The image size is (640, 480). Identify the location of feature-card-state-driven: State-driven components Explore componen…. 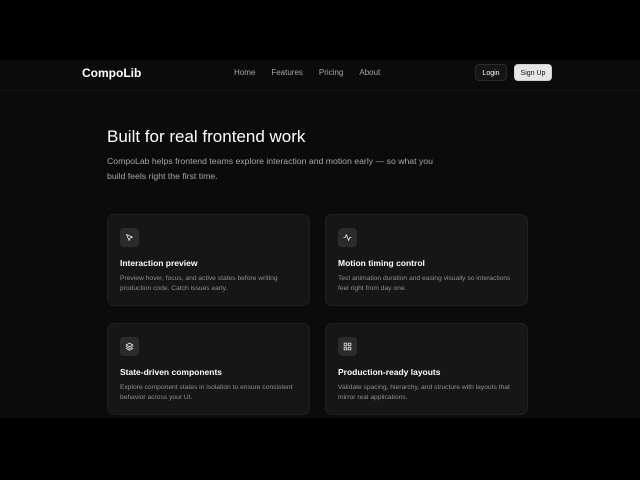
(208, 369).